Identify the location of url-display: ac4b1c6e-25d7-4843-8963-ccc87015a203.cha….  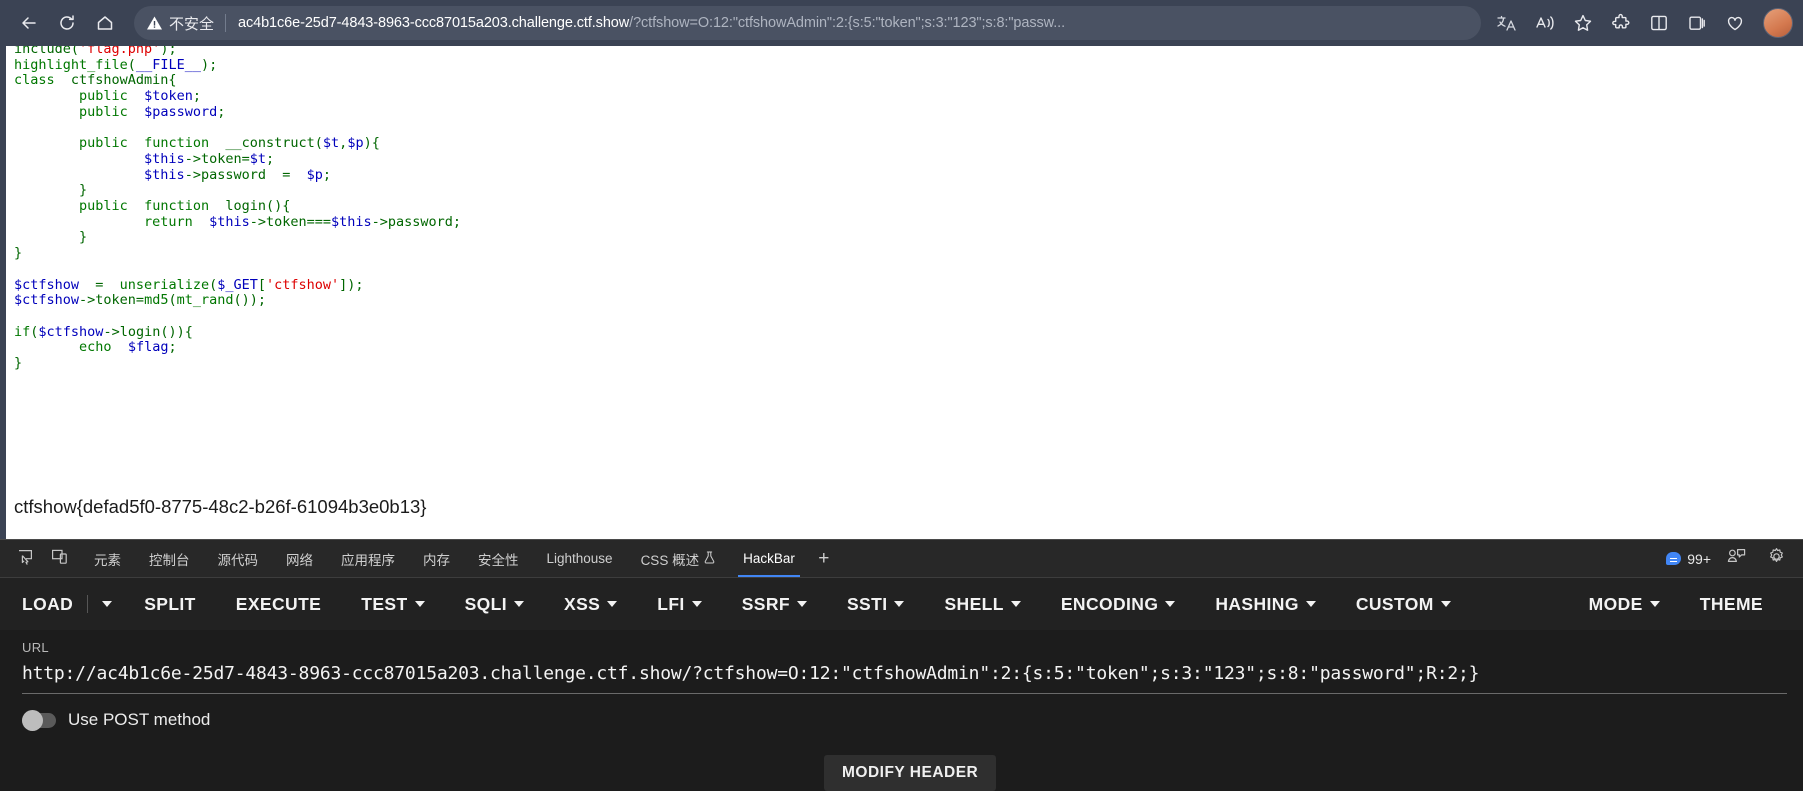
(853, 23).